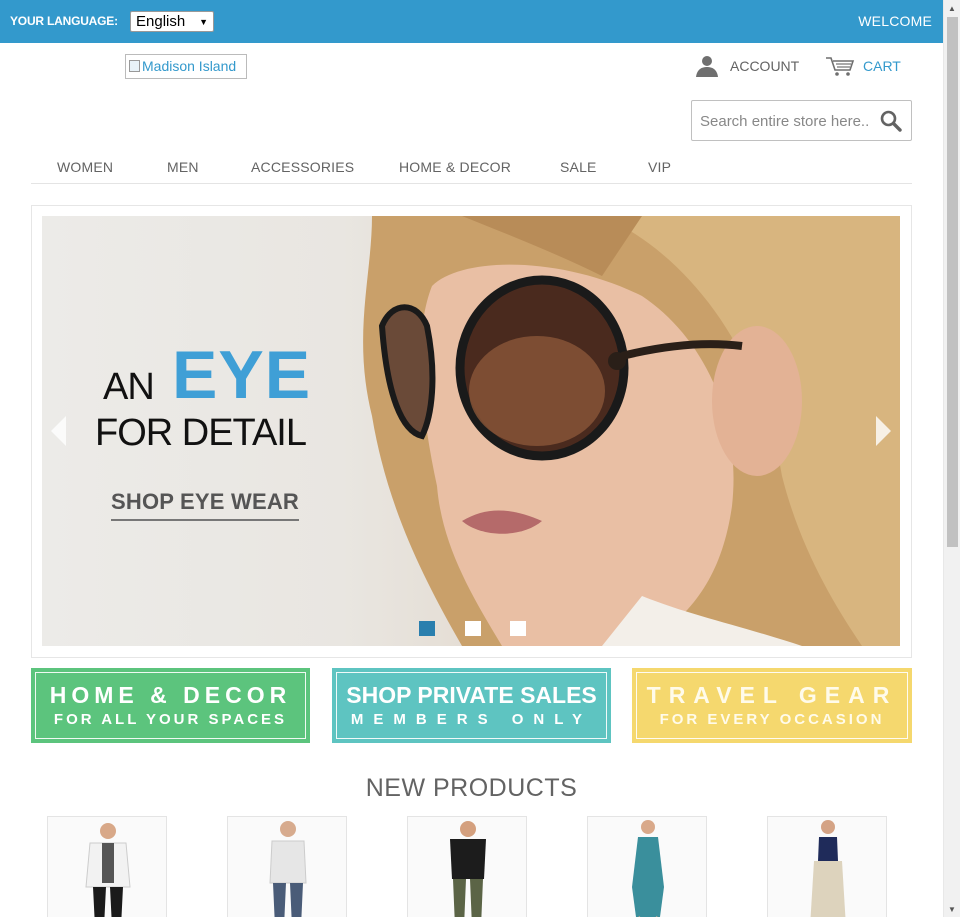  Describe the element at coordinates (840, 66) in the screenshot. I see `cart-icon` at that location.